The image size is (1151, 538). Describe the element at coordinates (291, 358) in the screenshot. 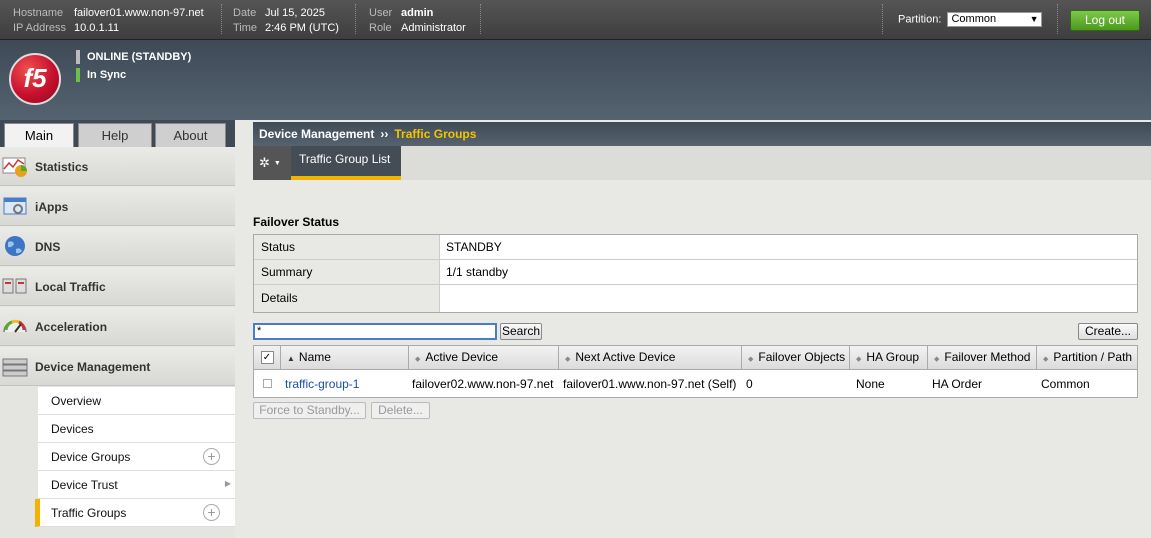

I see `sort-asc-icon: ▲` at that location.